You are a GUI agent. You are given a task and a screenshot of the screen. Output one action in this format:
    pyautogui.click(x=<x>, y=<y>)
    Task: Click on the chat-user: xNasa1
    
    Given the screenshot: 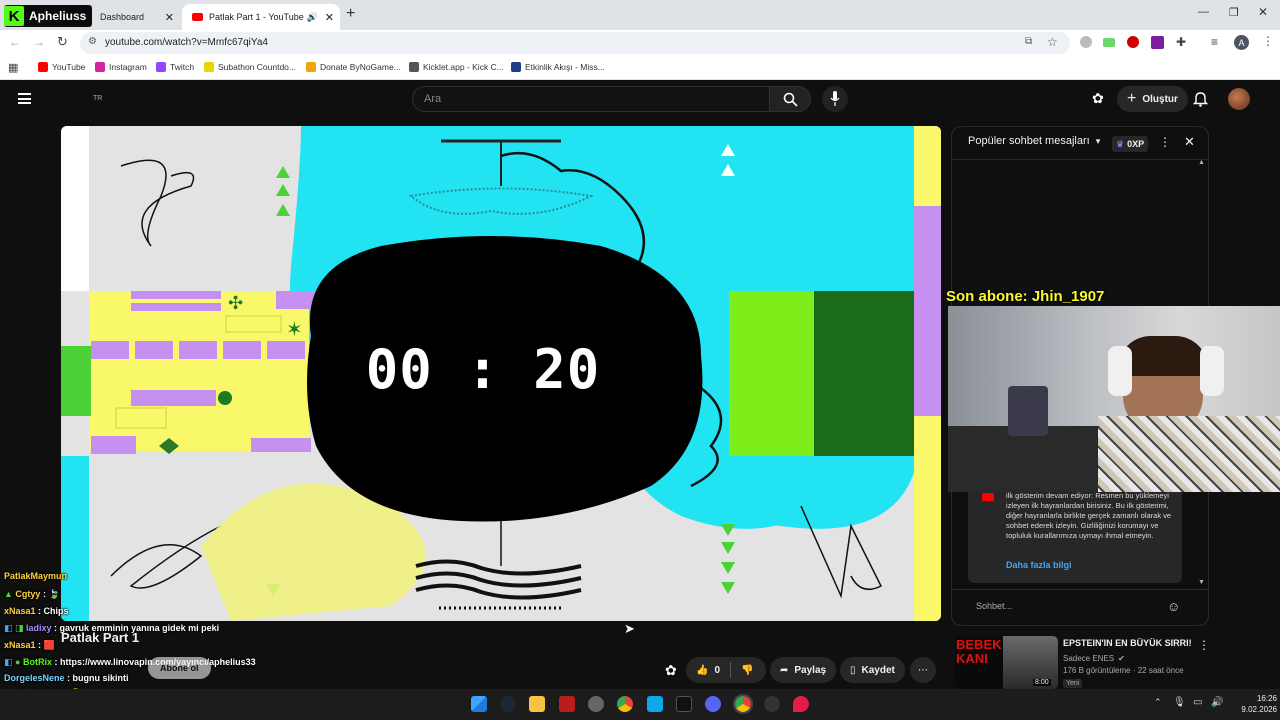 What is the action you would take?
    pyautogui.click(x=20, y=645)
    